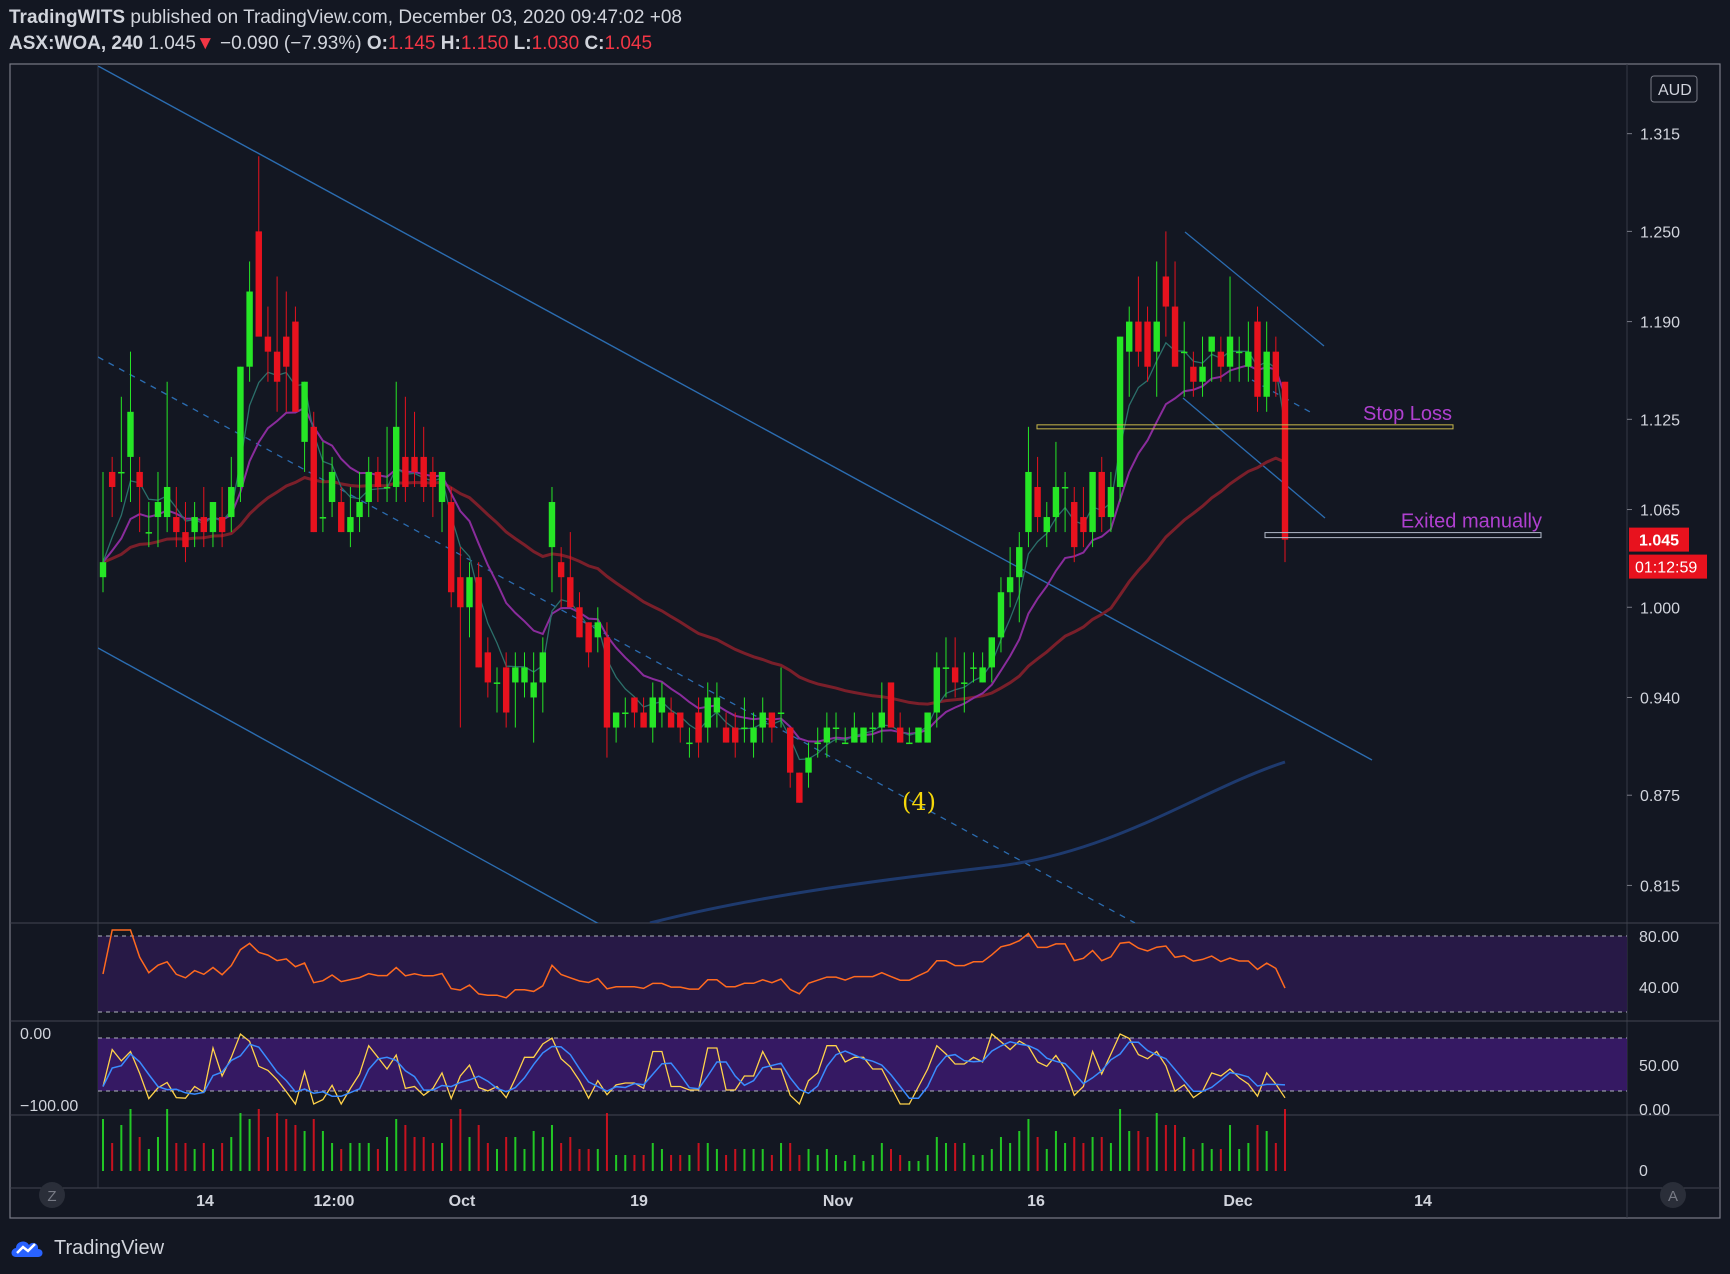 This screenshot has height=1274, width=1730. What do you see at coordinates (594, 43) in the screenshot?
I see `close-label: C:` at bounding box center [594, 43].